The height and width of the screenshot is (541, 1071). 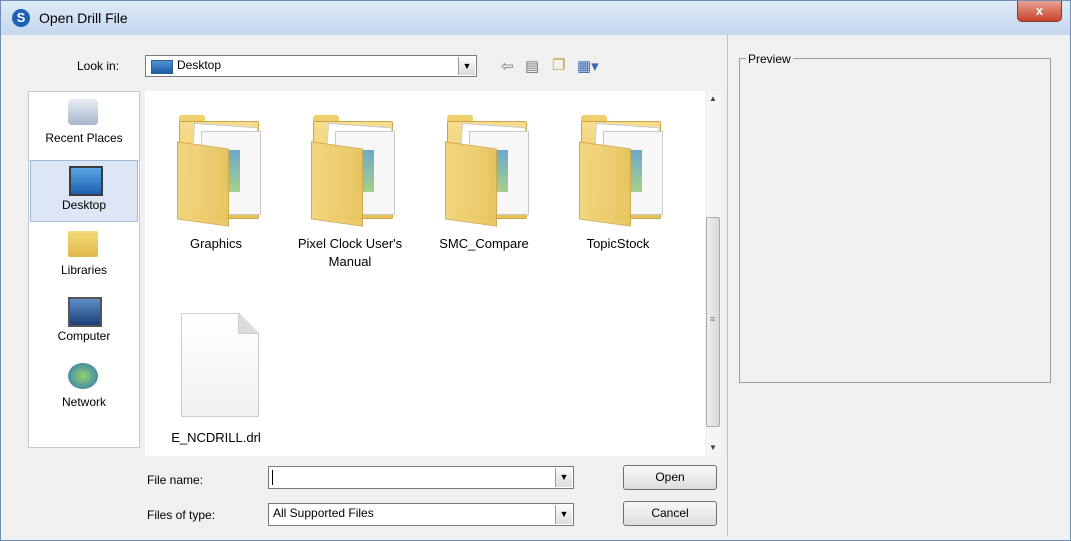 I want to click on scrollbar-thumb: ≡, so click(x=713, y=322).